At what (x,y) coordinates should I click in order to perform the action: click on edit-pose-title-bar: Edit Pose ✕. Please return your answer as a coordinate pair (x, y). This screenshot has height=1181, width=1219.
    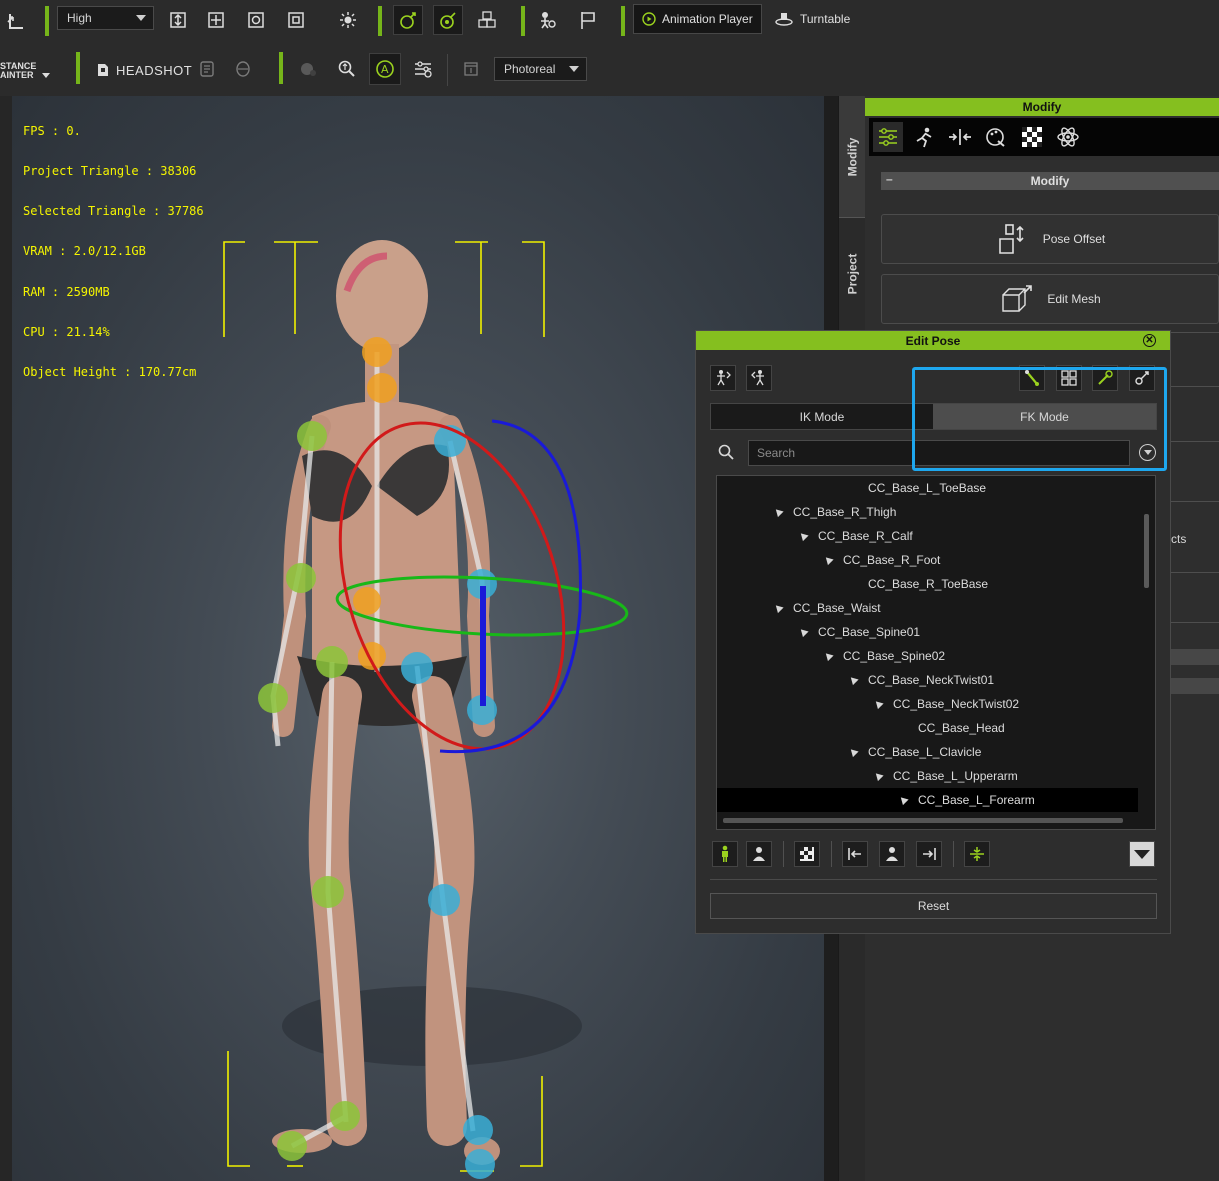
    Looking at the image, I should click on (933, 340).